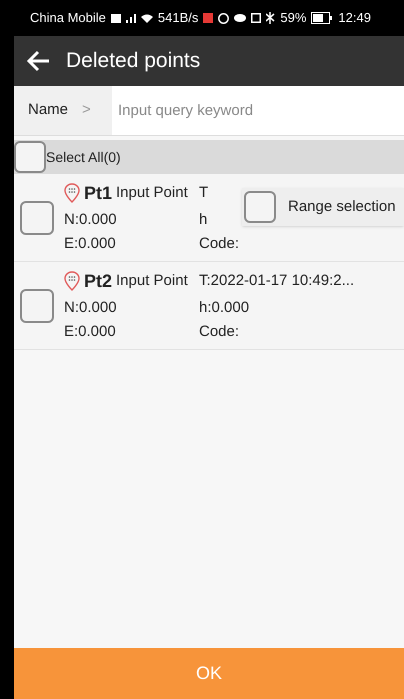  What do you see at coordinates (38, 61) in the screenshot?
I see `back-arrow-icon` at bounding box center [38, 61].